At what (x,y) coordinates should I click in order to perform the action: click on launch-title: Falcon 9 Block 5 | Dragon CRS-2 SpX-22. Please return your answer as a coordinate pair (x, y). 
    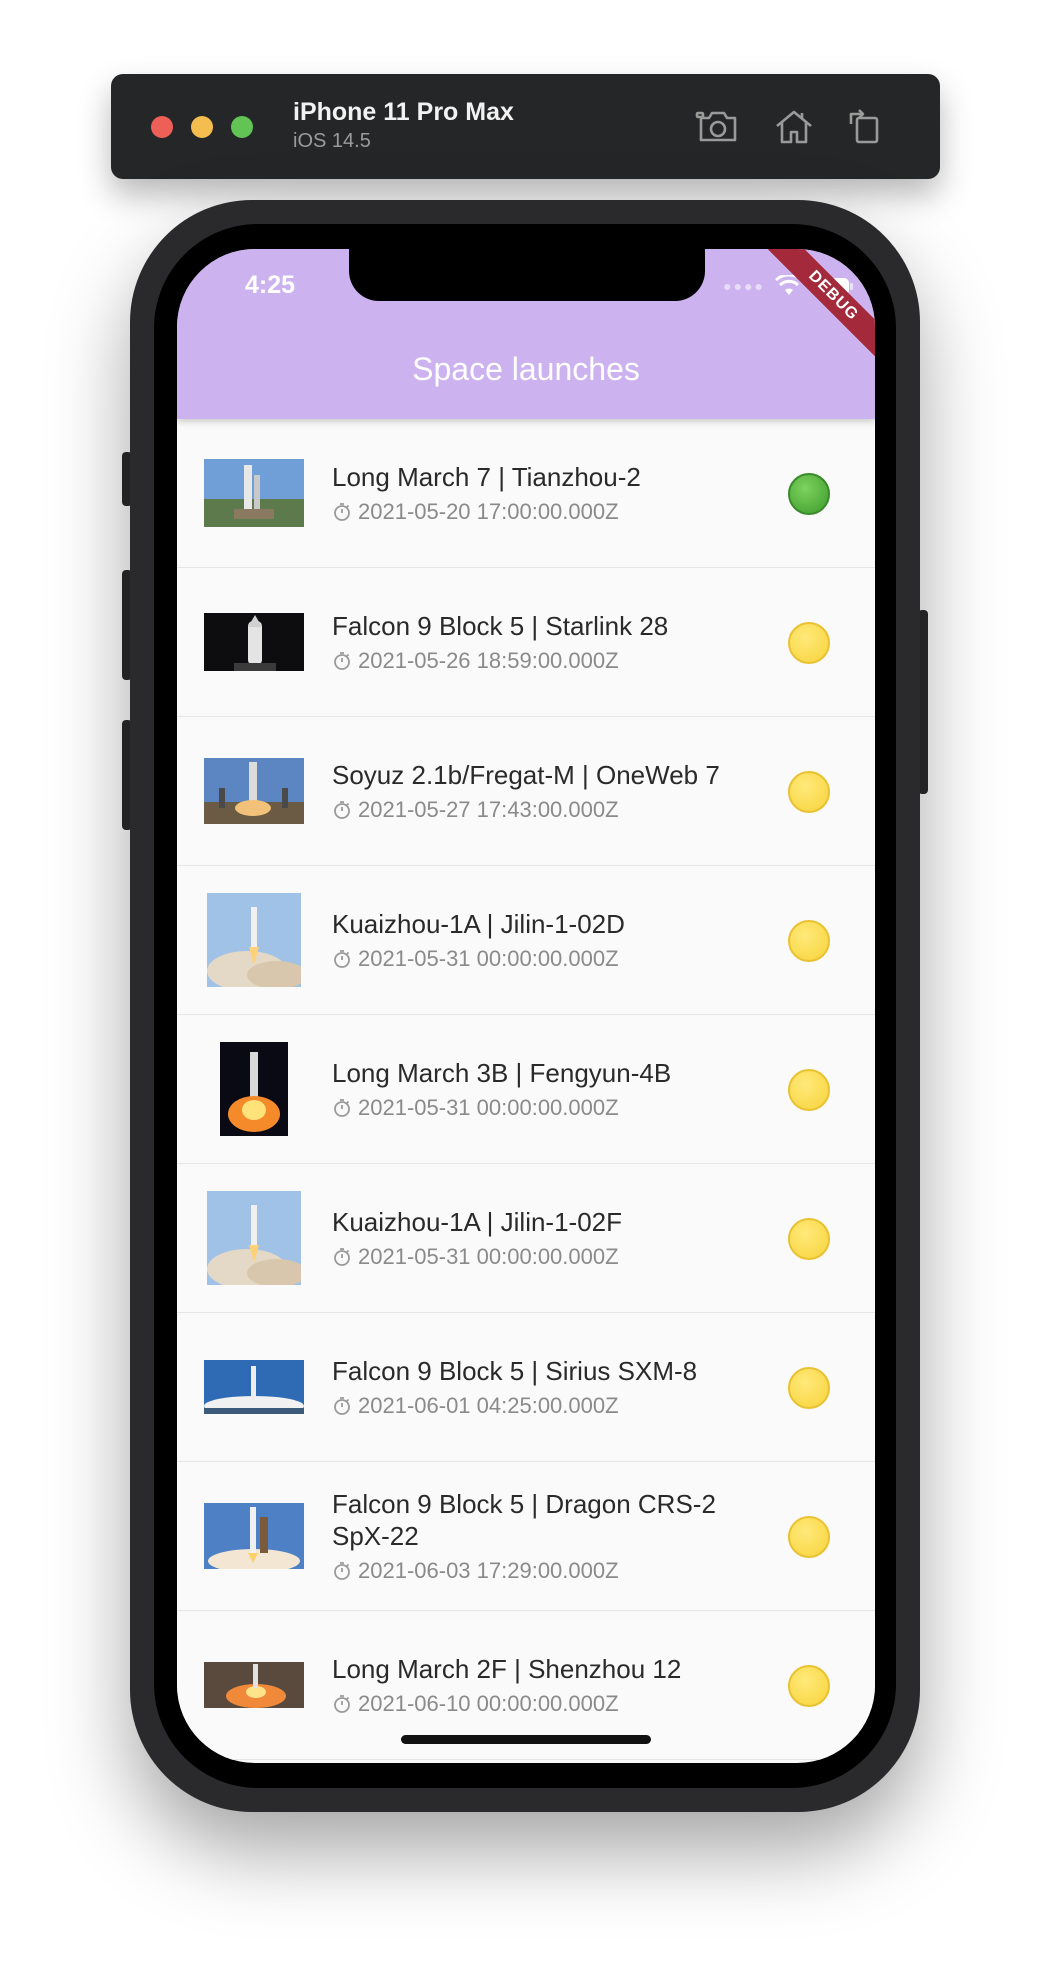
    Looking at the image, I should click on (524, 1520).